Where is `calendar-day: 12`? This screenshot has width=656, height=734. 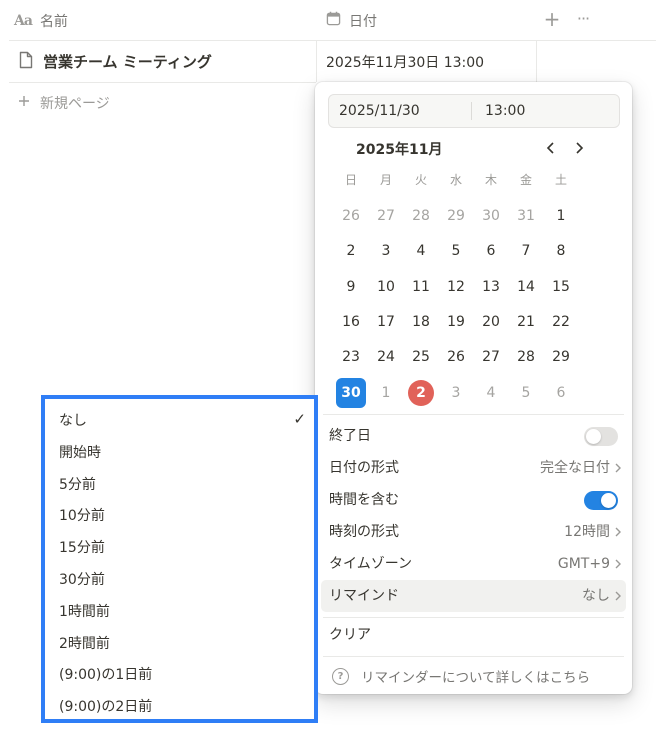
calendar-day: 12 is located at coordinates (456, 287).